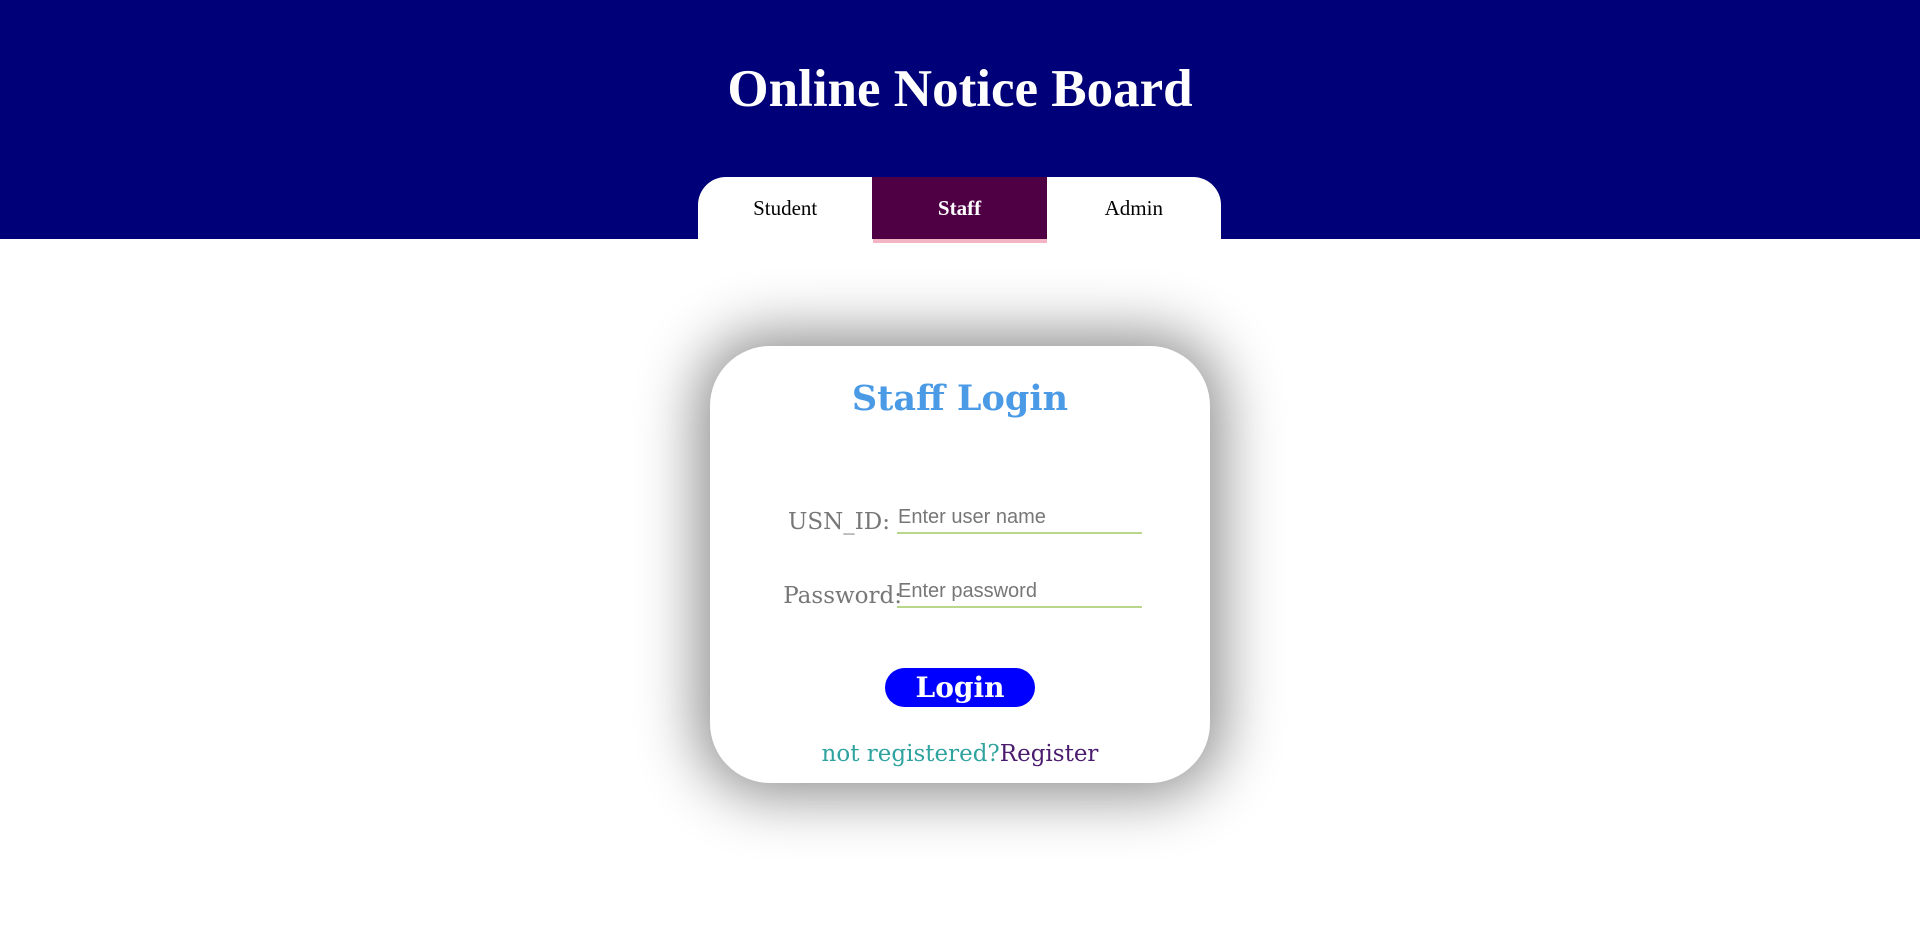 This screenshot has width=1920, height=934. I want to click on register-link: Register, so click(1049, 754).